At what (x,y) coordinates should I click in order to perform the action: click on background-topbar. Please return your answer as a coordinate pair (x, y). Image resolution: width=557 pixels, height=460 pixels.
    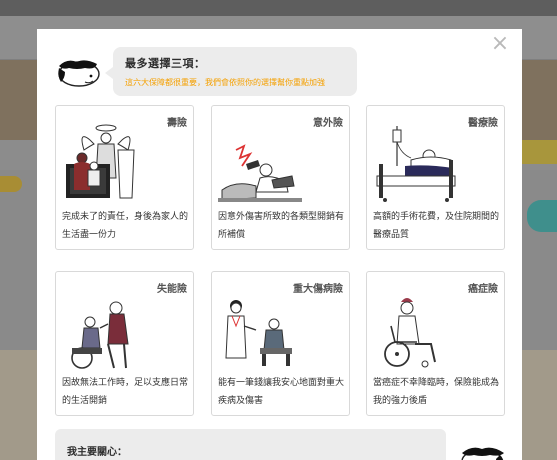
    Looking at the image, I should click on (278, 8).